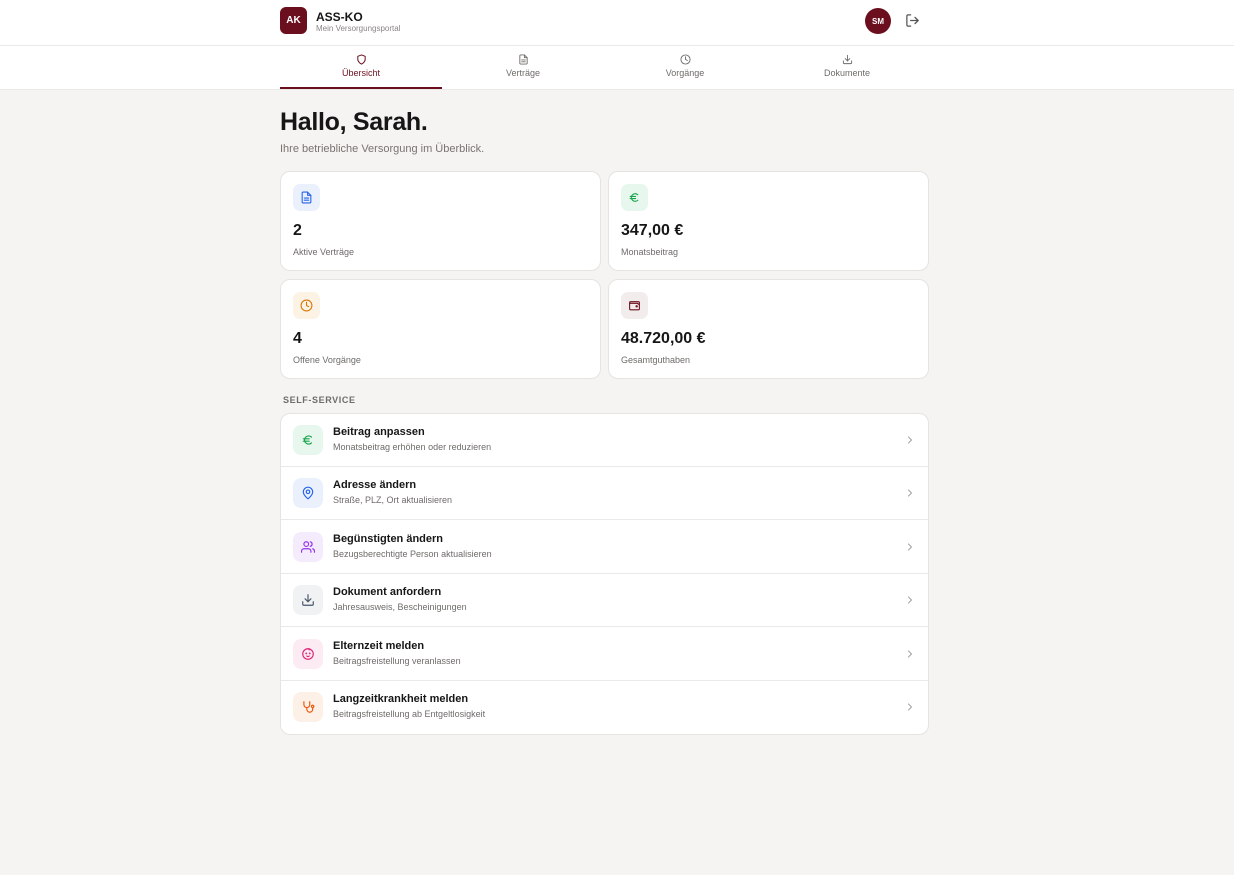  What do you see at coordinates (339, 17) in the screenshot?
I see `brand-name: ASS-KO` at bounding box center [339, 17].